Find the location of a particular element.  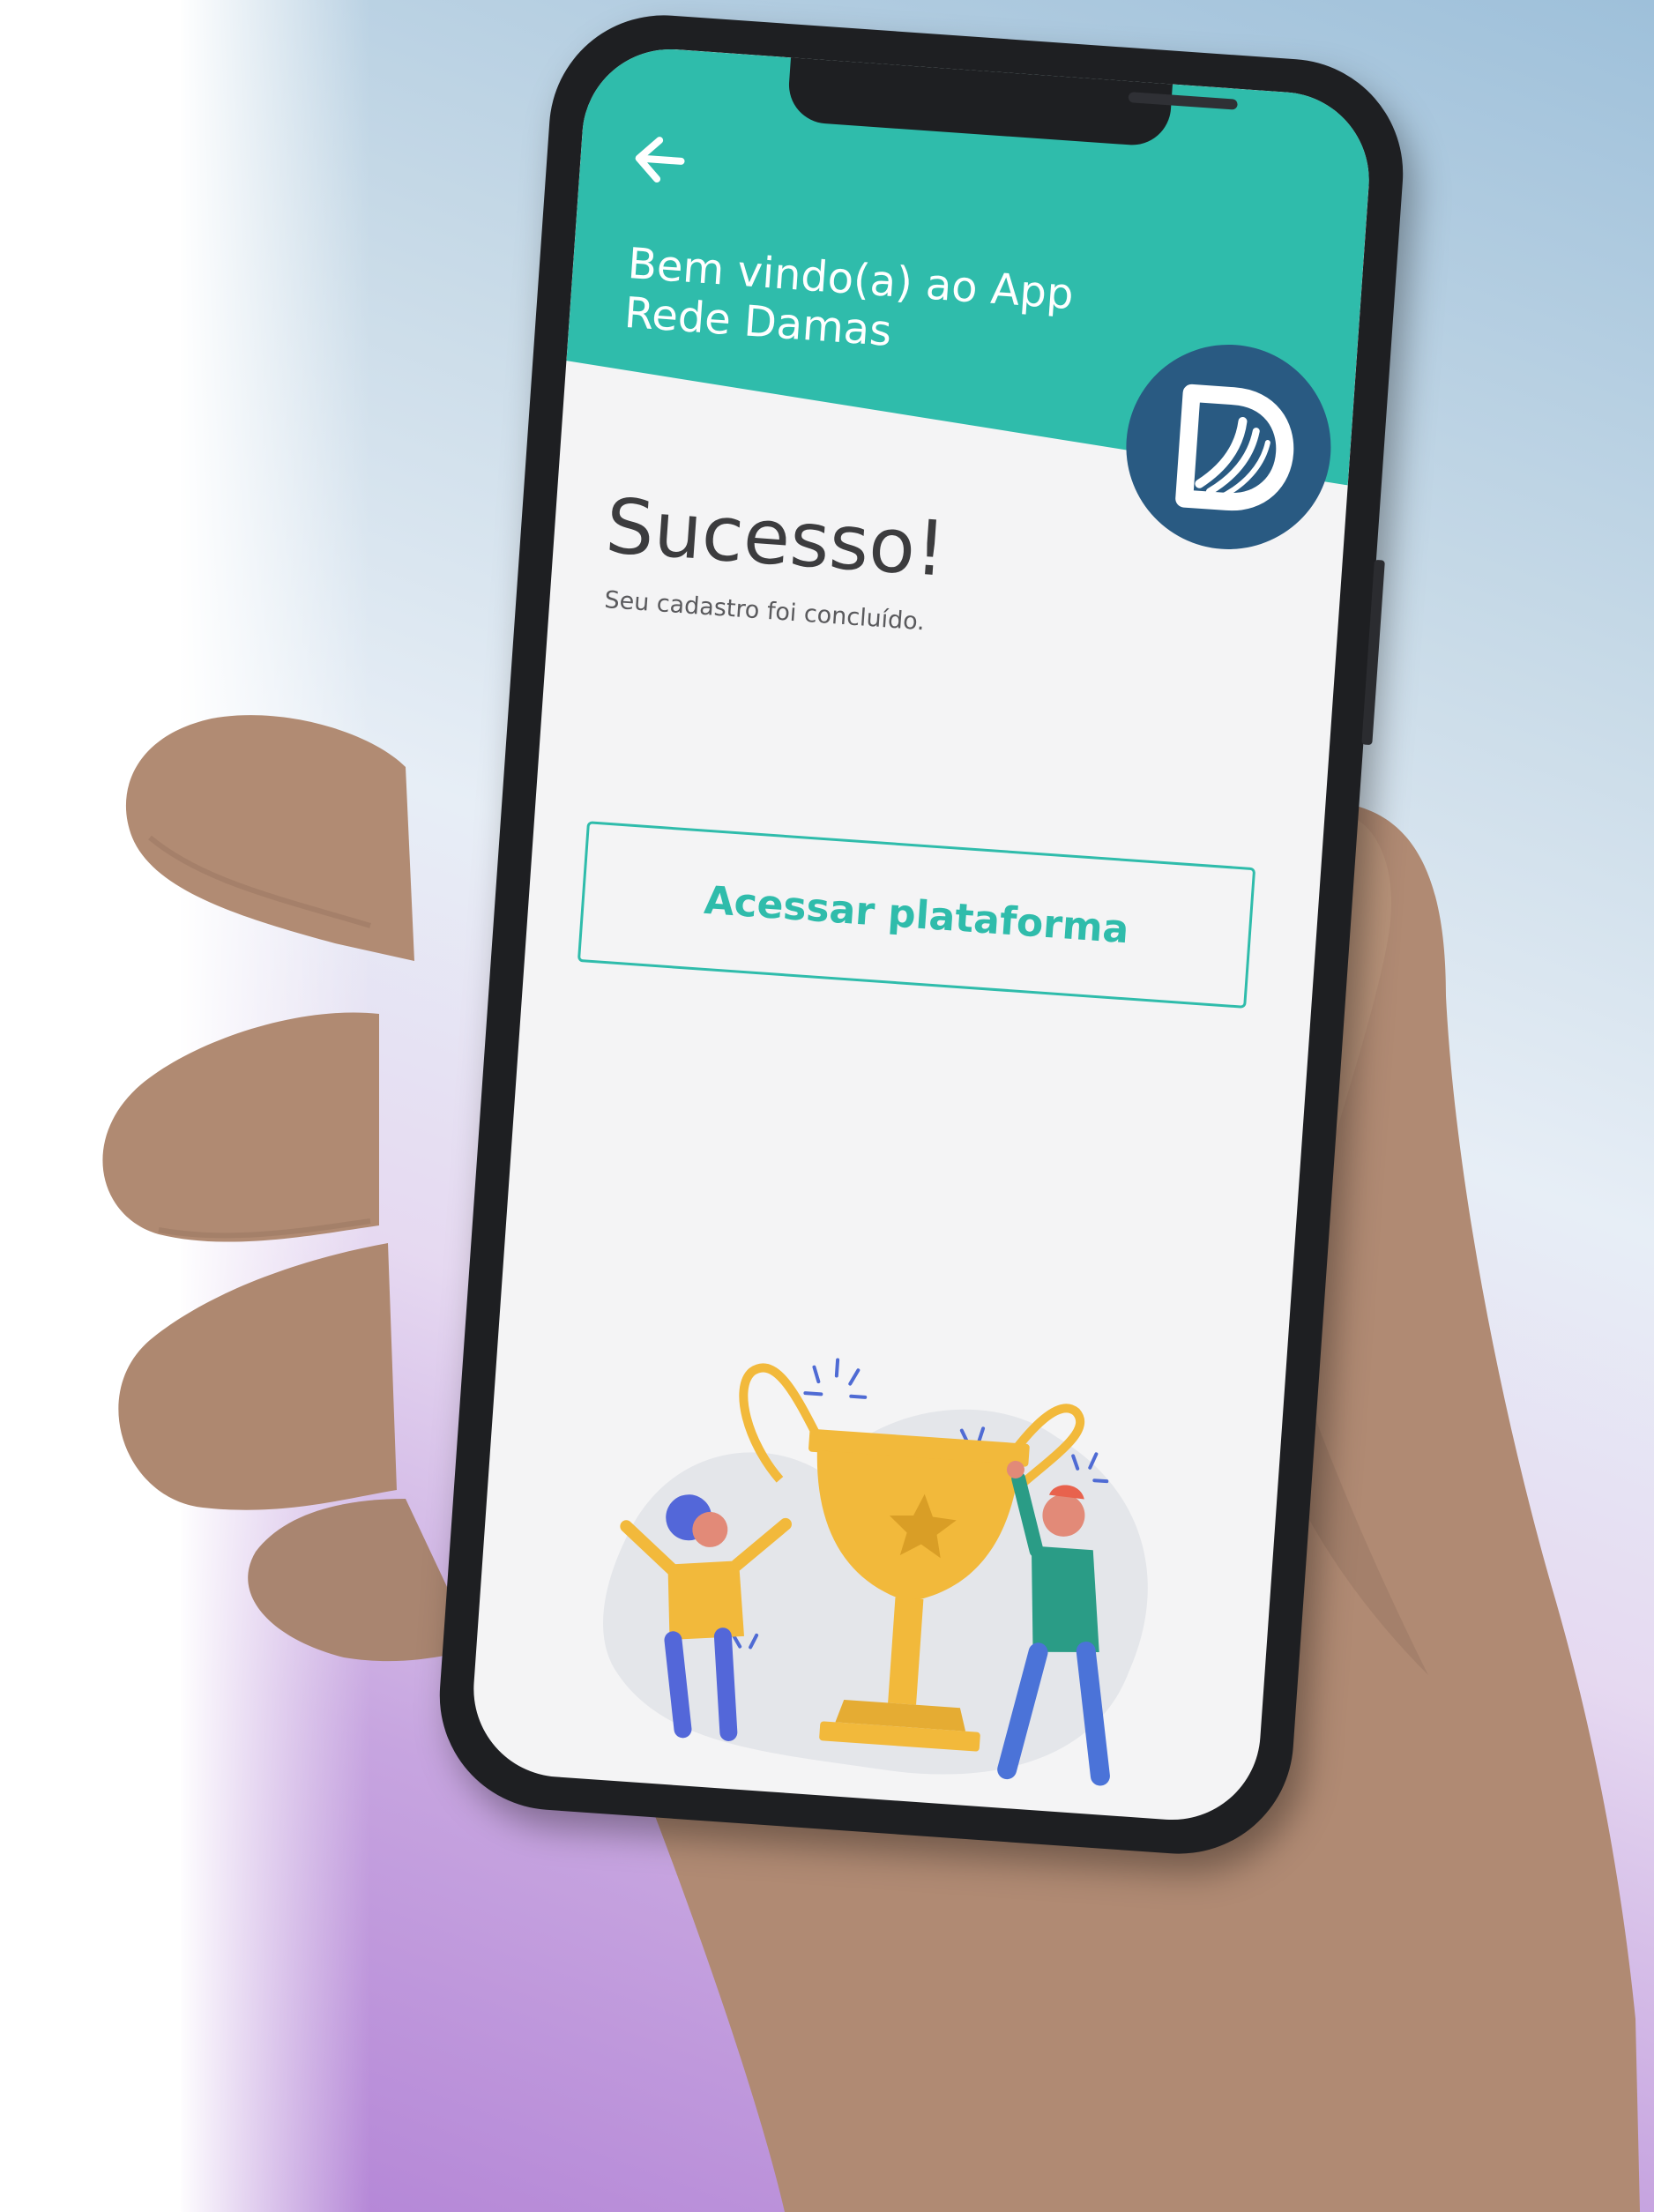

arrow-left-icon is located at coordinates (661, 160).